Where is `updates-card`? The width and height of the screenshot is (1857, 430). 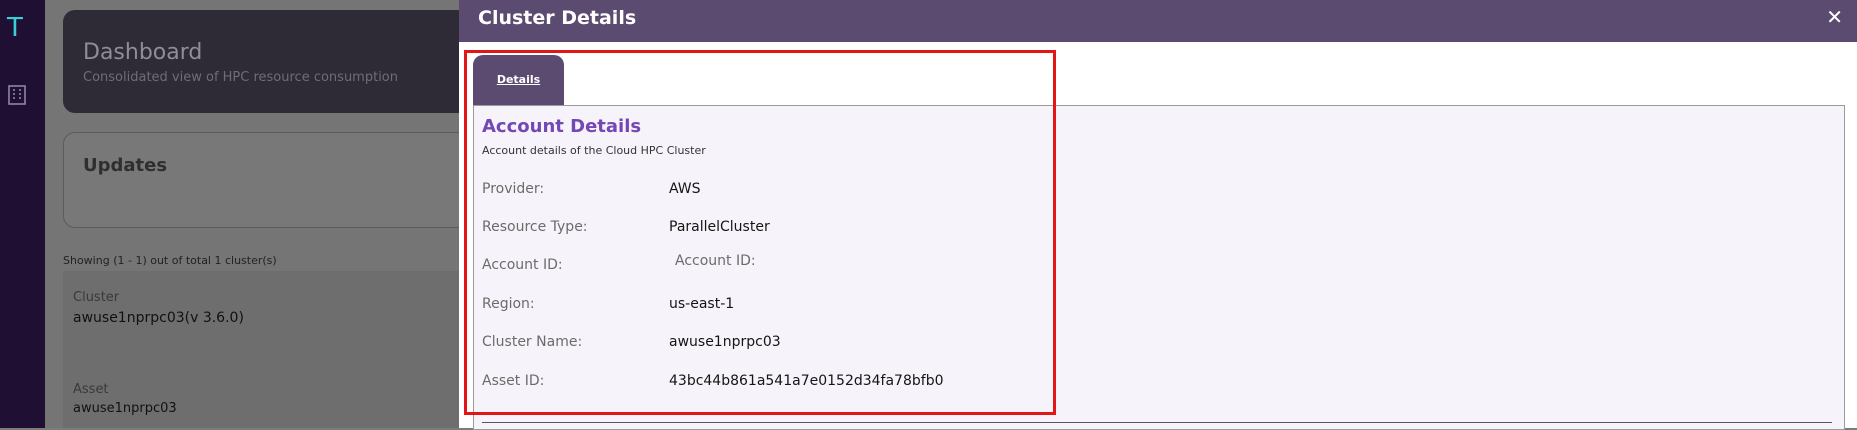 updates-card is located at coordinates (274, 180).